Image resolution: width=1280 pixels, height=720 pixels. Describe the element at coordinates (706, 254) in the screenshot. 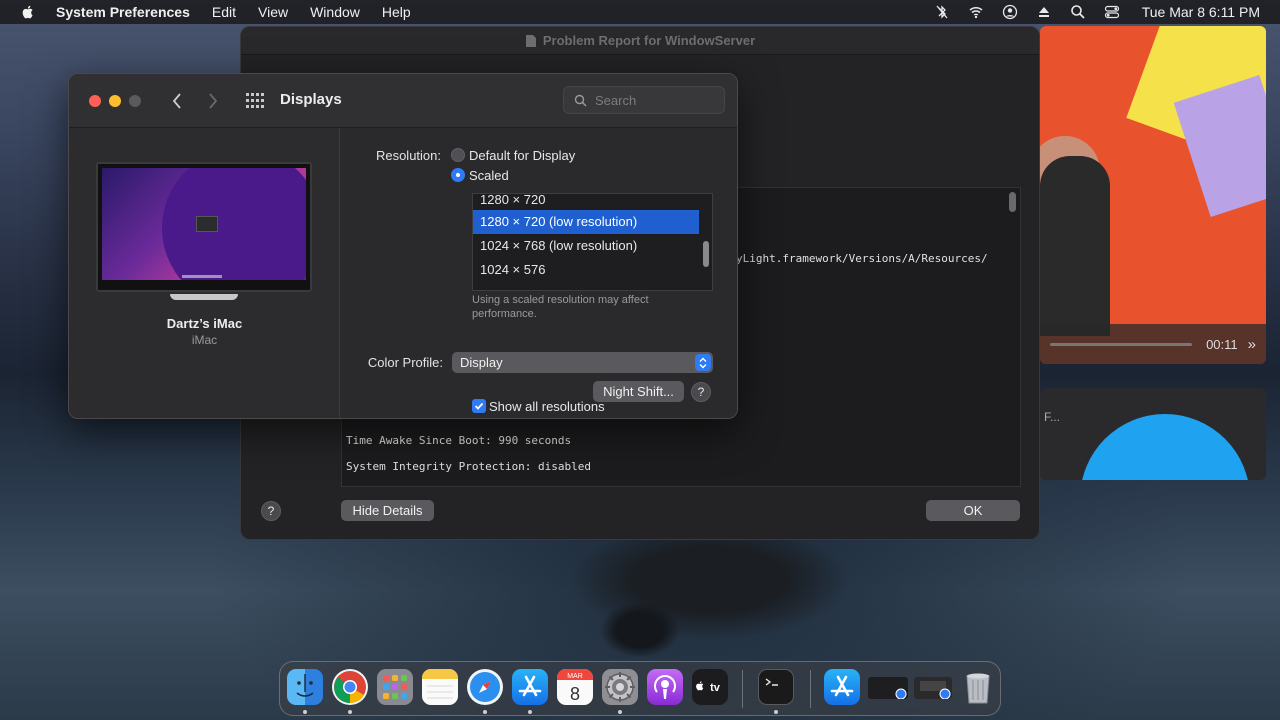

I see `resolution-list-scrollbar` at that location.